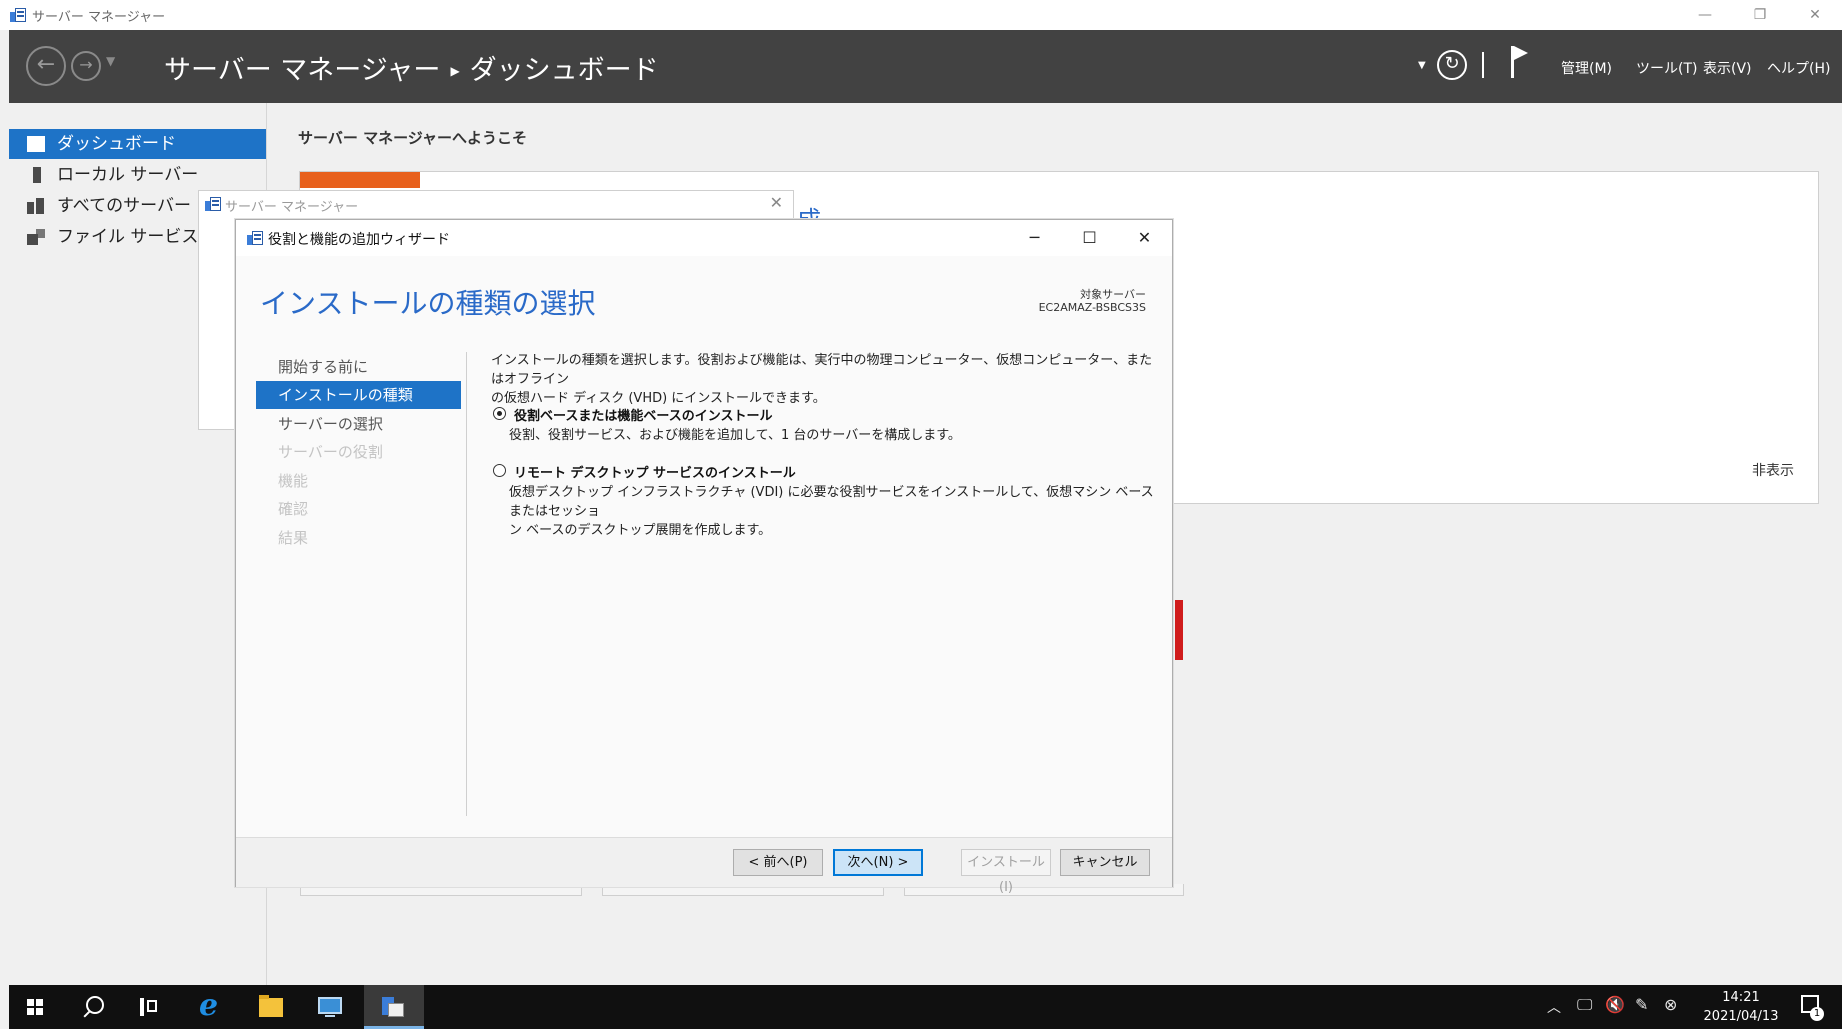  What do you see at coordinates (1006, 872) in the screenshot?
I see `install-button: インストール(I)` at bounding box center [1006, 872].